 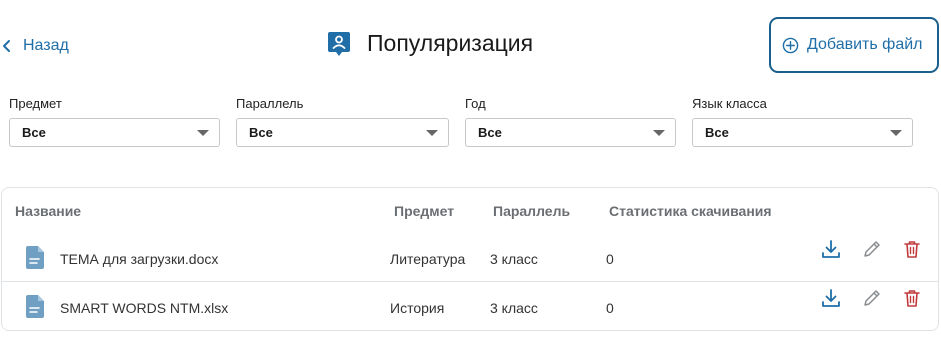 What do you see at coordinates (417, 308) in the screenshot?
I see `file-subject: История` at bounding box center [417, 308].